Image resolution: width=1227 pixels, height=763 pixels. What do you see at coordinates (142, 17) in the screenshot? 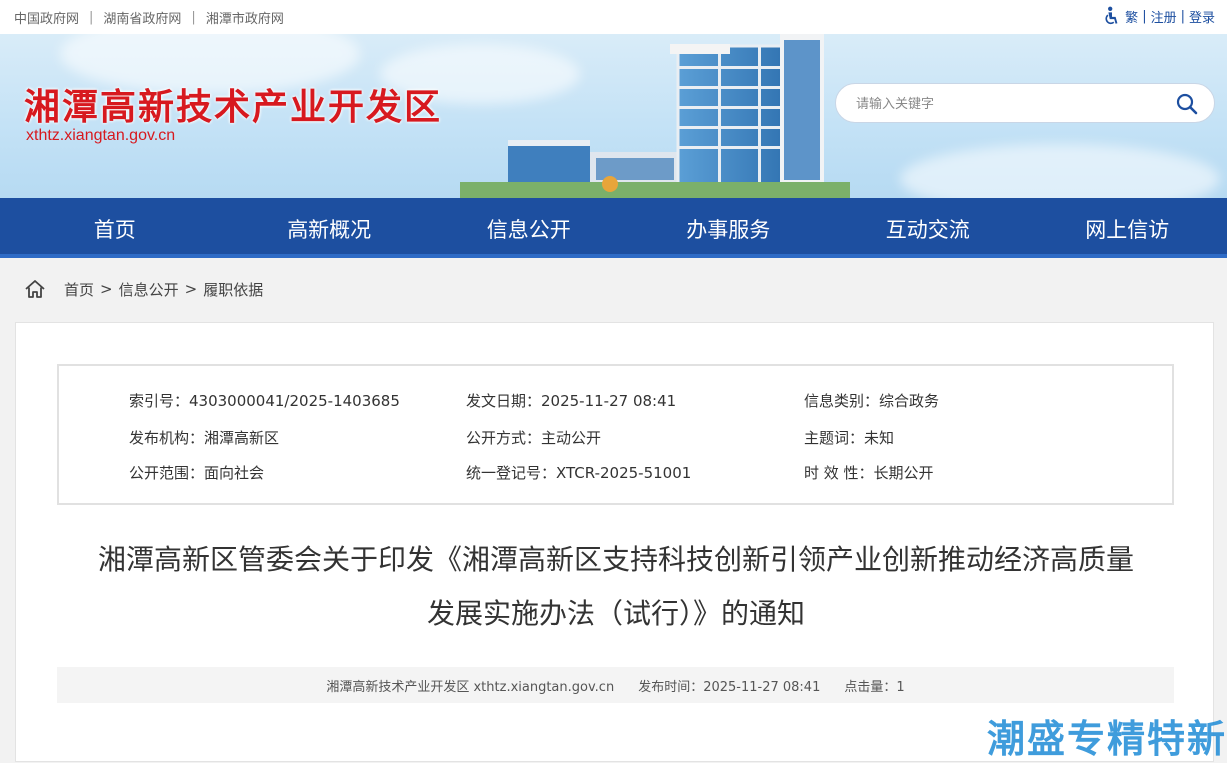
I see `gov-link-hunan: 湖南省政府网` at bounding box center [142, 17].